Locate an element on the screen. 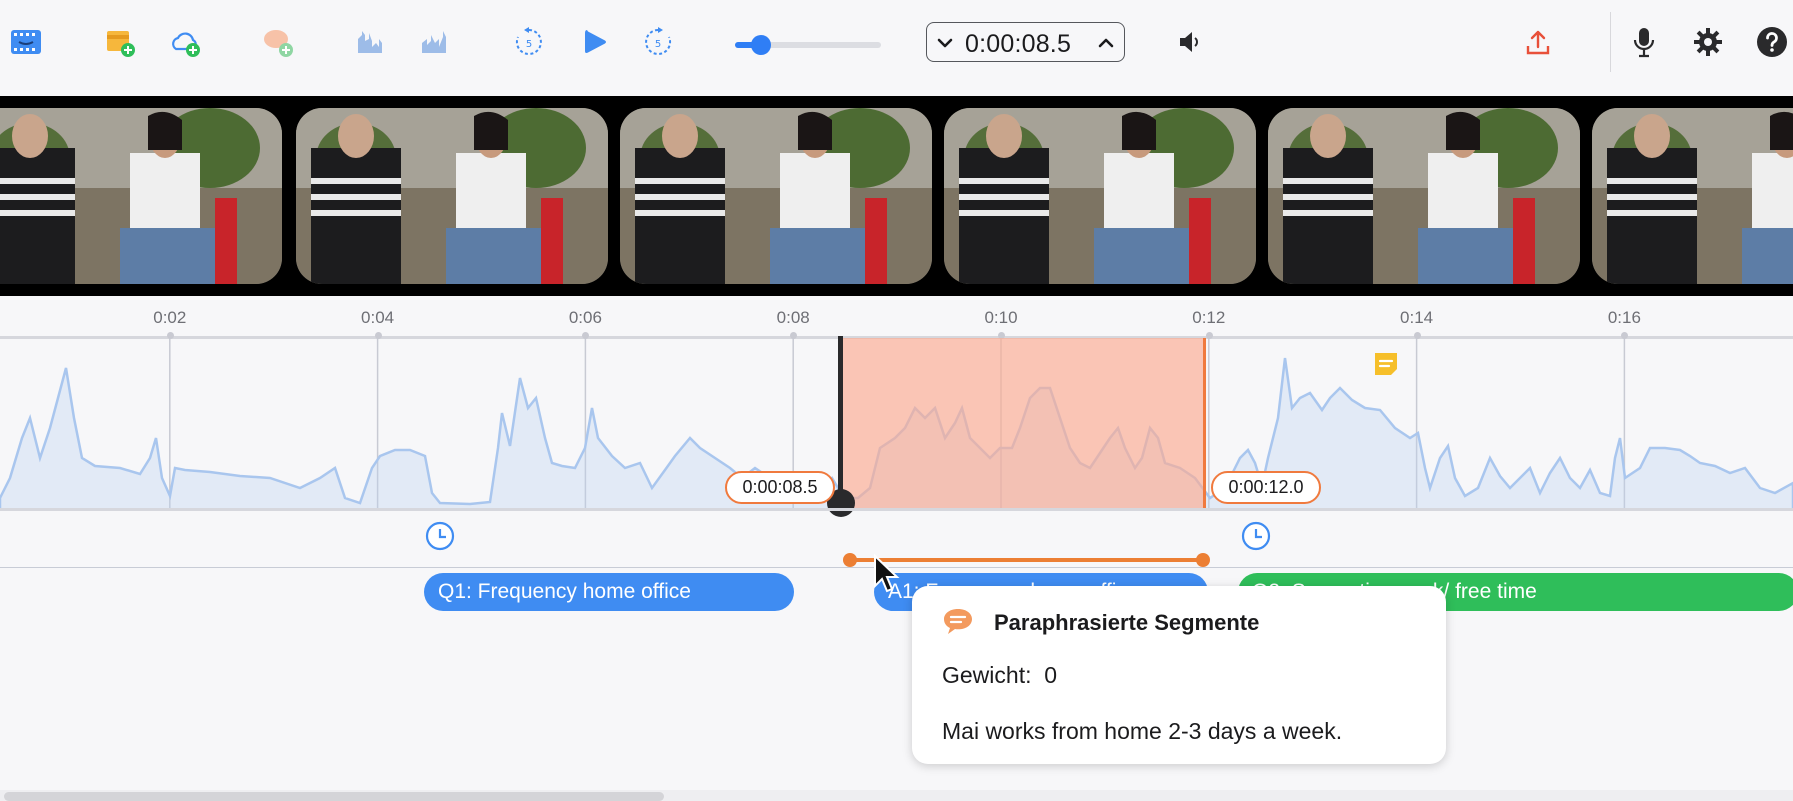 This screenshot has width=1793, height=801. segment-q1: Q1: Frequency home office is located at coordinates (609, 592).